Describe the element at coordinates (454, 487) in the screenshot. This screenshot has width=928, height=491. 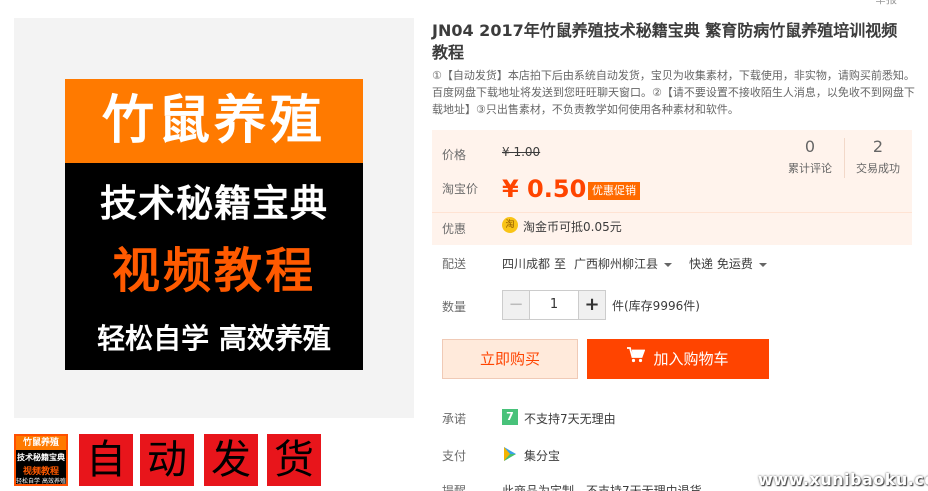
I see `remind-label: 提醒` at that location.